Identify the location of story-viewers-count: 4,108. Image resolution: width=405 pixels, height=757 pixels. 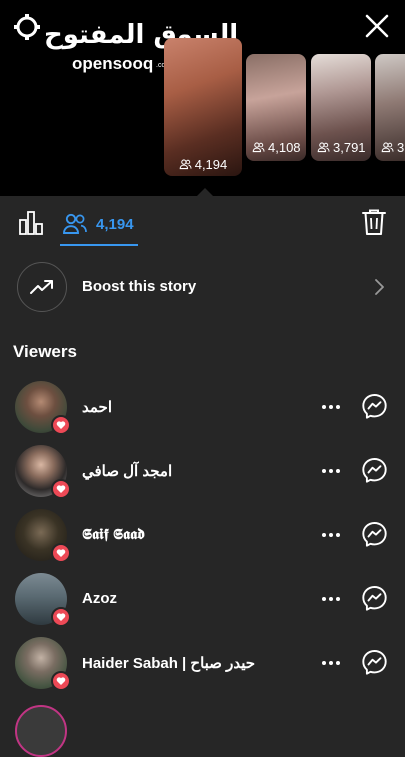
(276, 147).